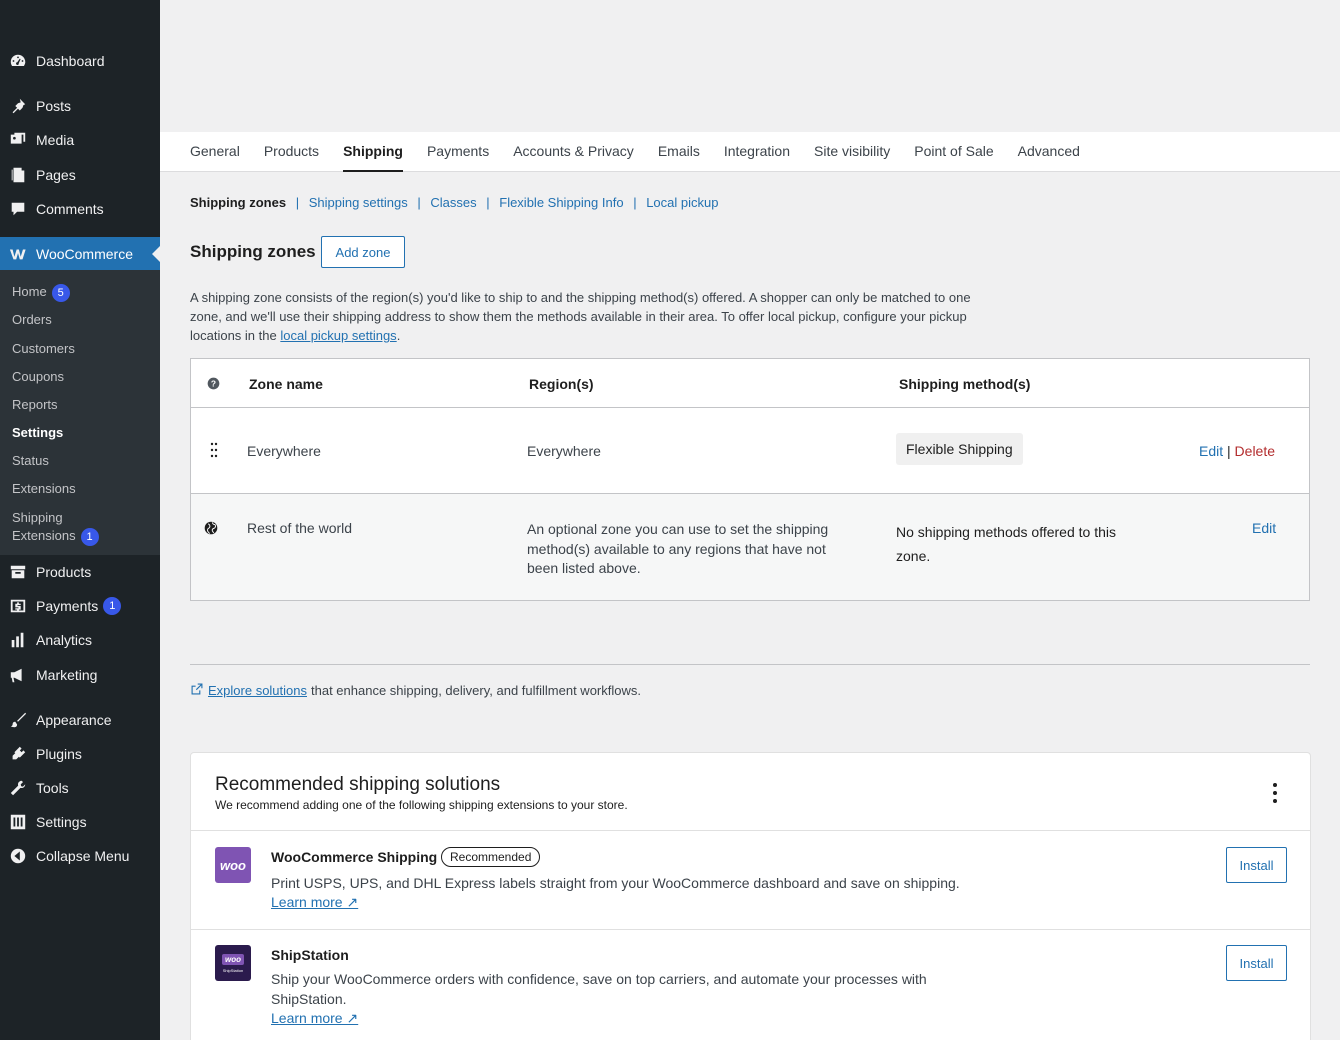 The width and height of the screenshot is (1340, 1040). I want to click on subnav-classes: Classes, so click(453, 202).